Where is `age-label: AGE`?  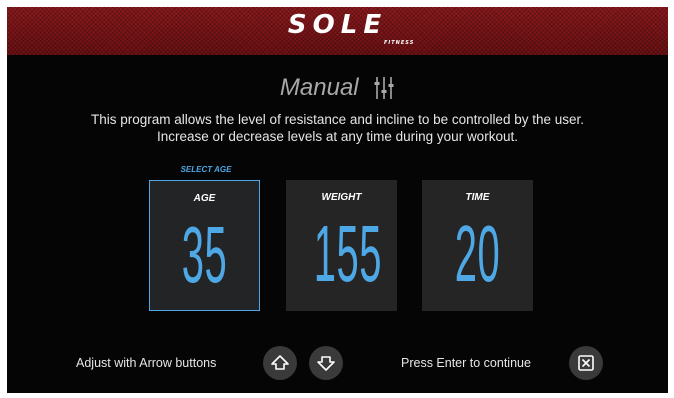 age-label: AGE is located at coordinates (204, 198).